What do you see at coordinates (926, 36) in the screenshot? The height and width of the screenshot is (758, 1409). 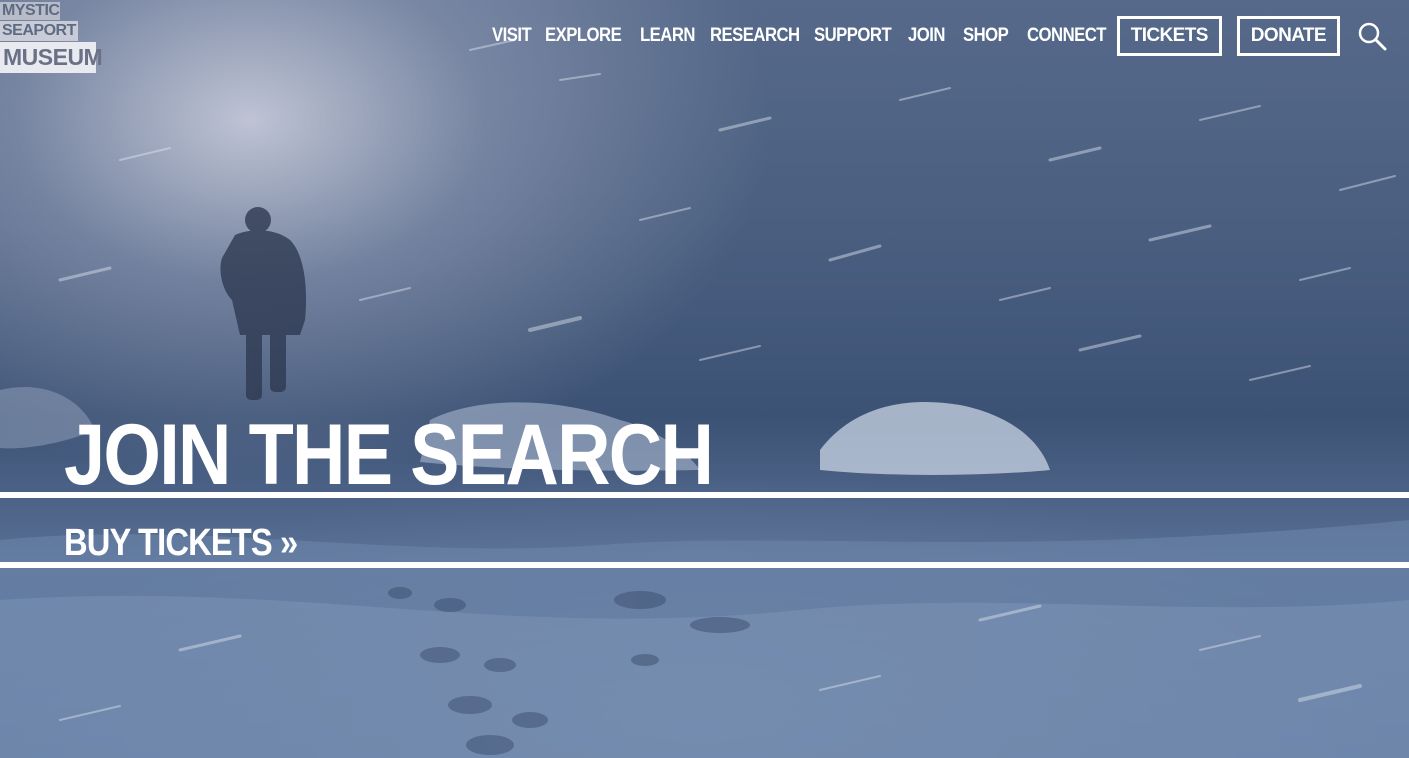 I see `nav-item-join: JOIN` at bounding box center [926, 36].